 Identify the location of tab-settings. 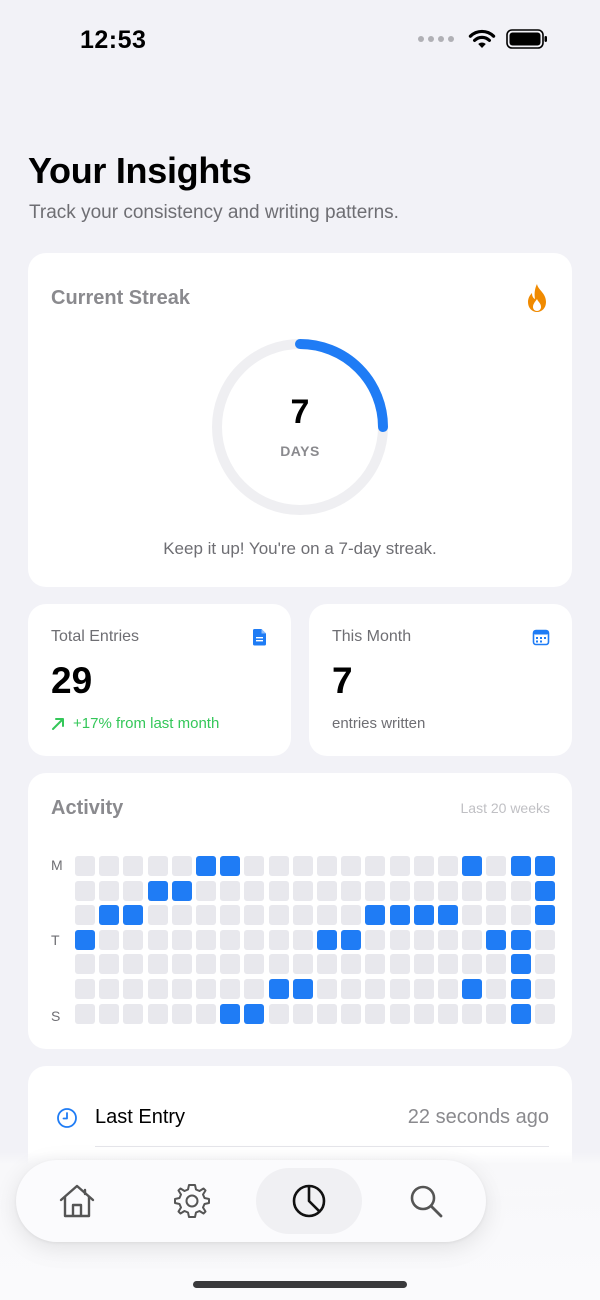
(192, 1201).